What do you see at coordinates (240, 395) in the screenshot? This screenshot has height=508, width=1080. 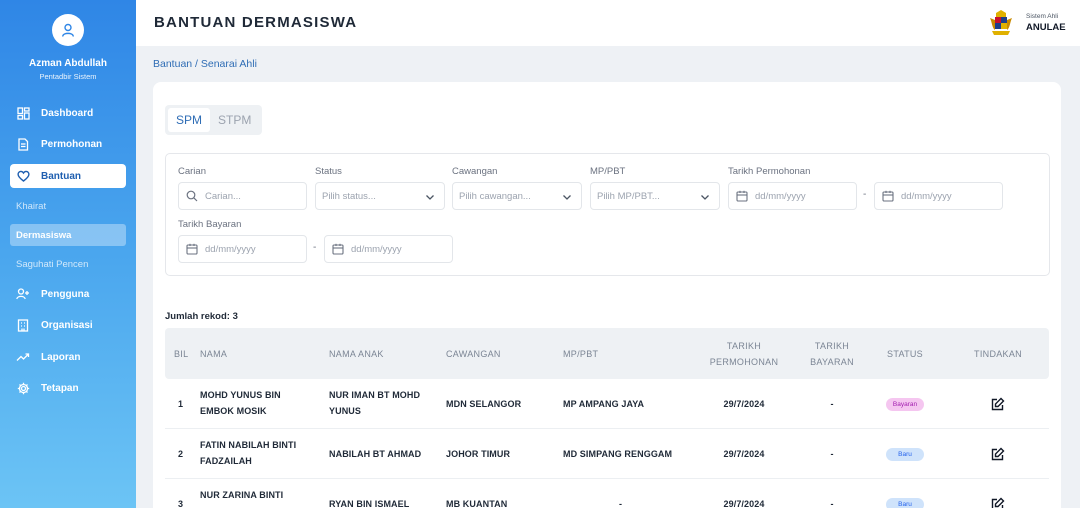 I see `cell-nama-line1: MOHD YUNUS BIN` at bounding box center [240, 395].